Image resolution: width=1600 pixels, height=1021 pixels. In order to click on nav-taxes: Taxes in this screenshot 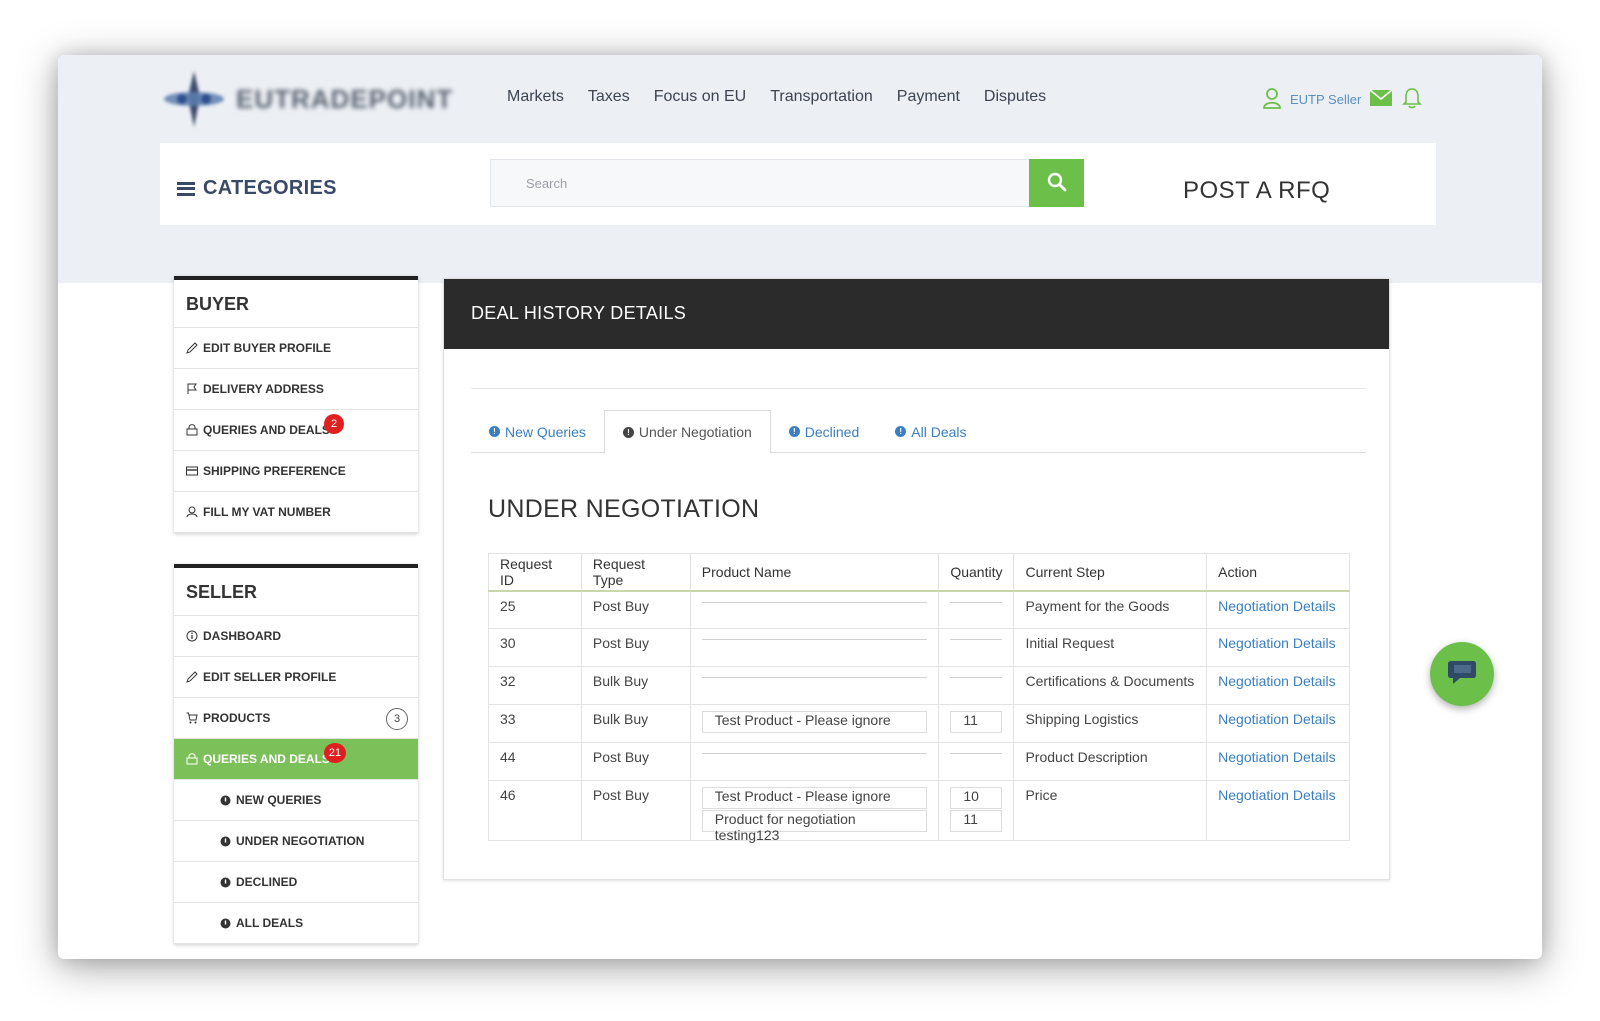, I will do `click(609, 97)`.